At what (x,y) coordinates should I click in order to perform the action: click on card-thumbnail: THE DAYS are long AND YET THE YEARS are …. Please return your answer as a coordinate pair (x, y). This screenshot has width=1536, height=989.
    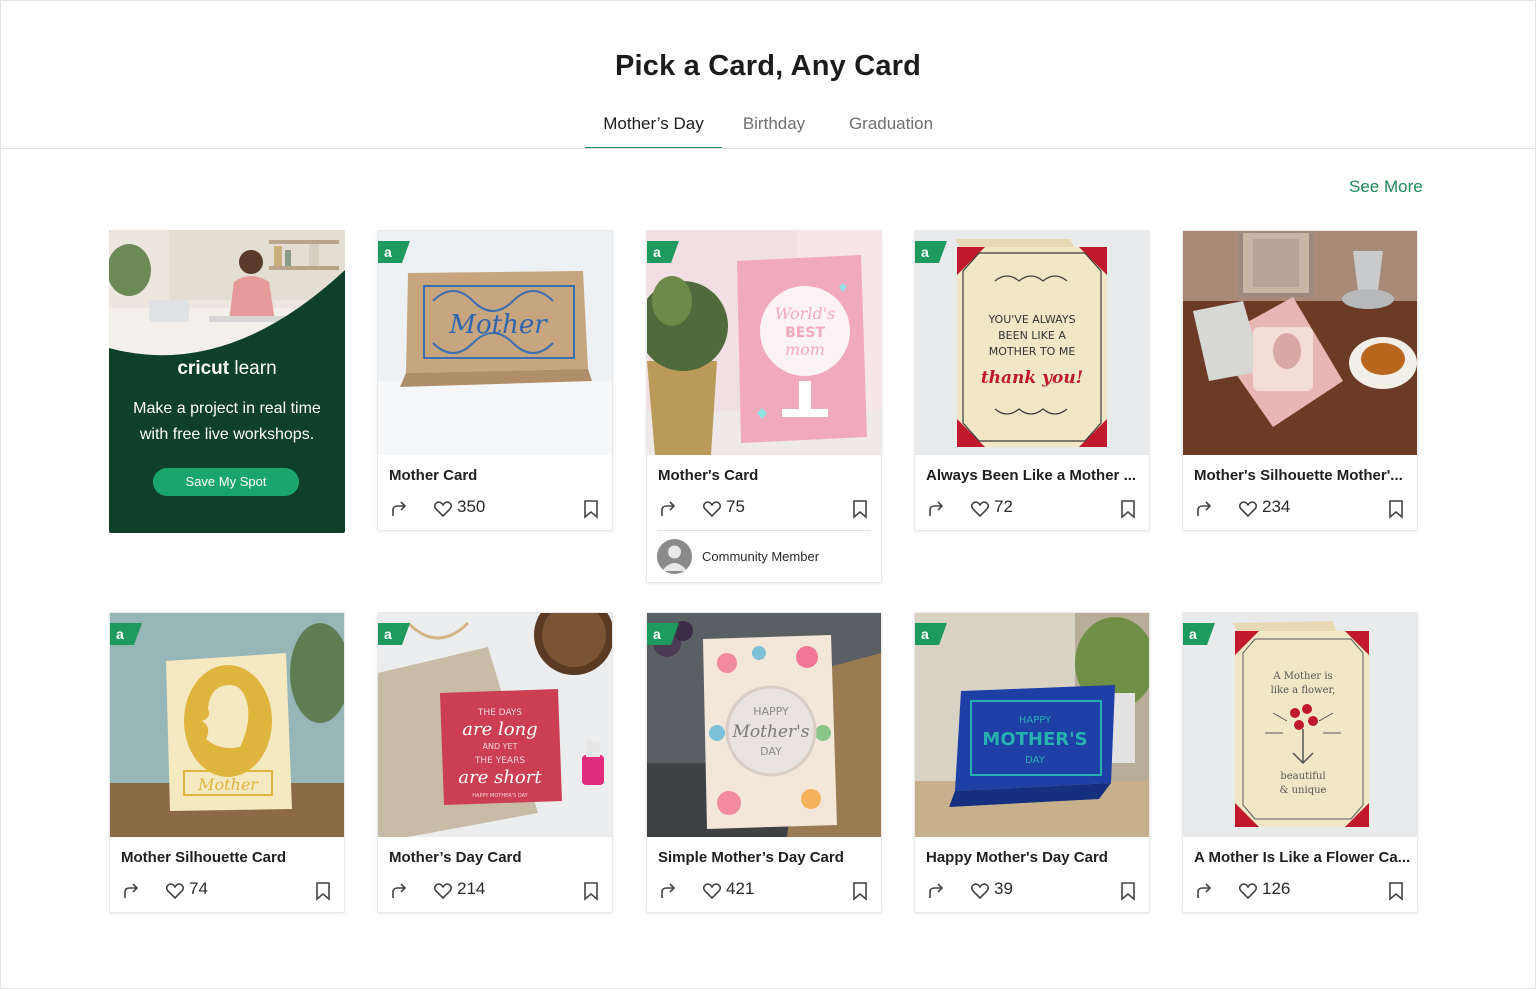
    Looking at the image, I should click on (495, 725).